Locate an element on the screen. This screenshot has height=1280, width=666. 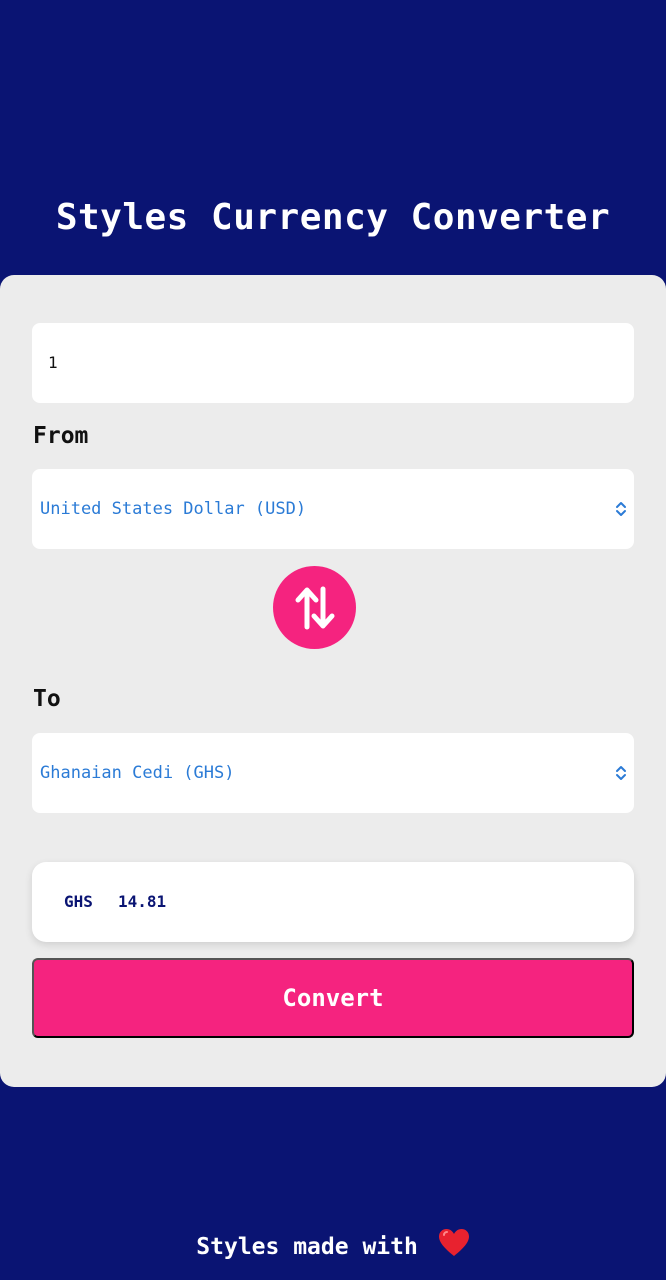
from-currency-value: United States Dollar (USD) is located at coordinates (173, 509).